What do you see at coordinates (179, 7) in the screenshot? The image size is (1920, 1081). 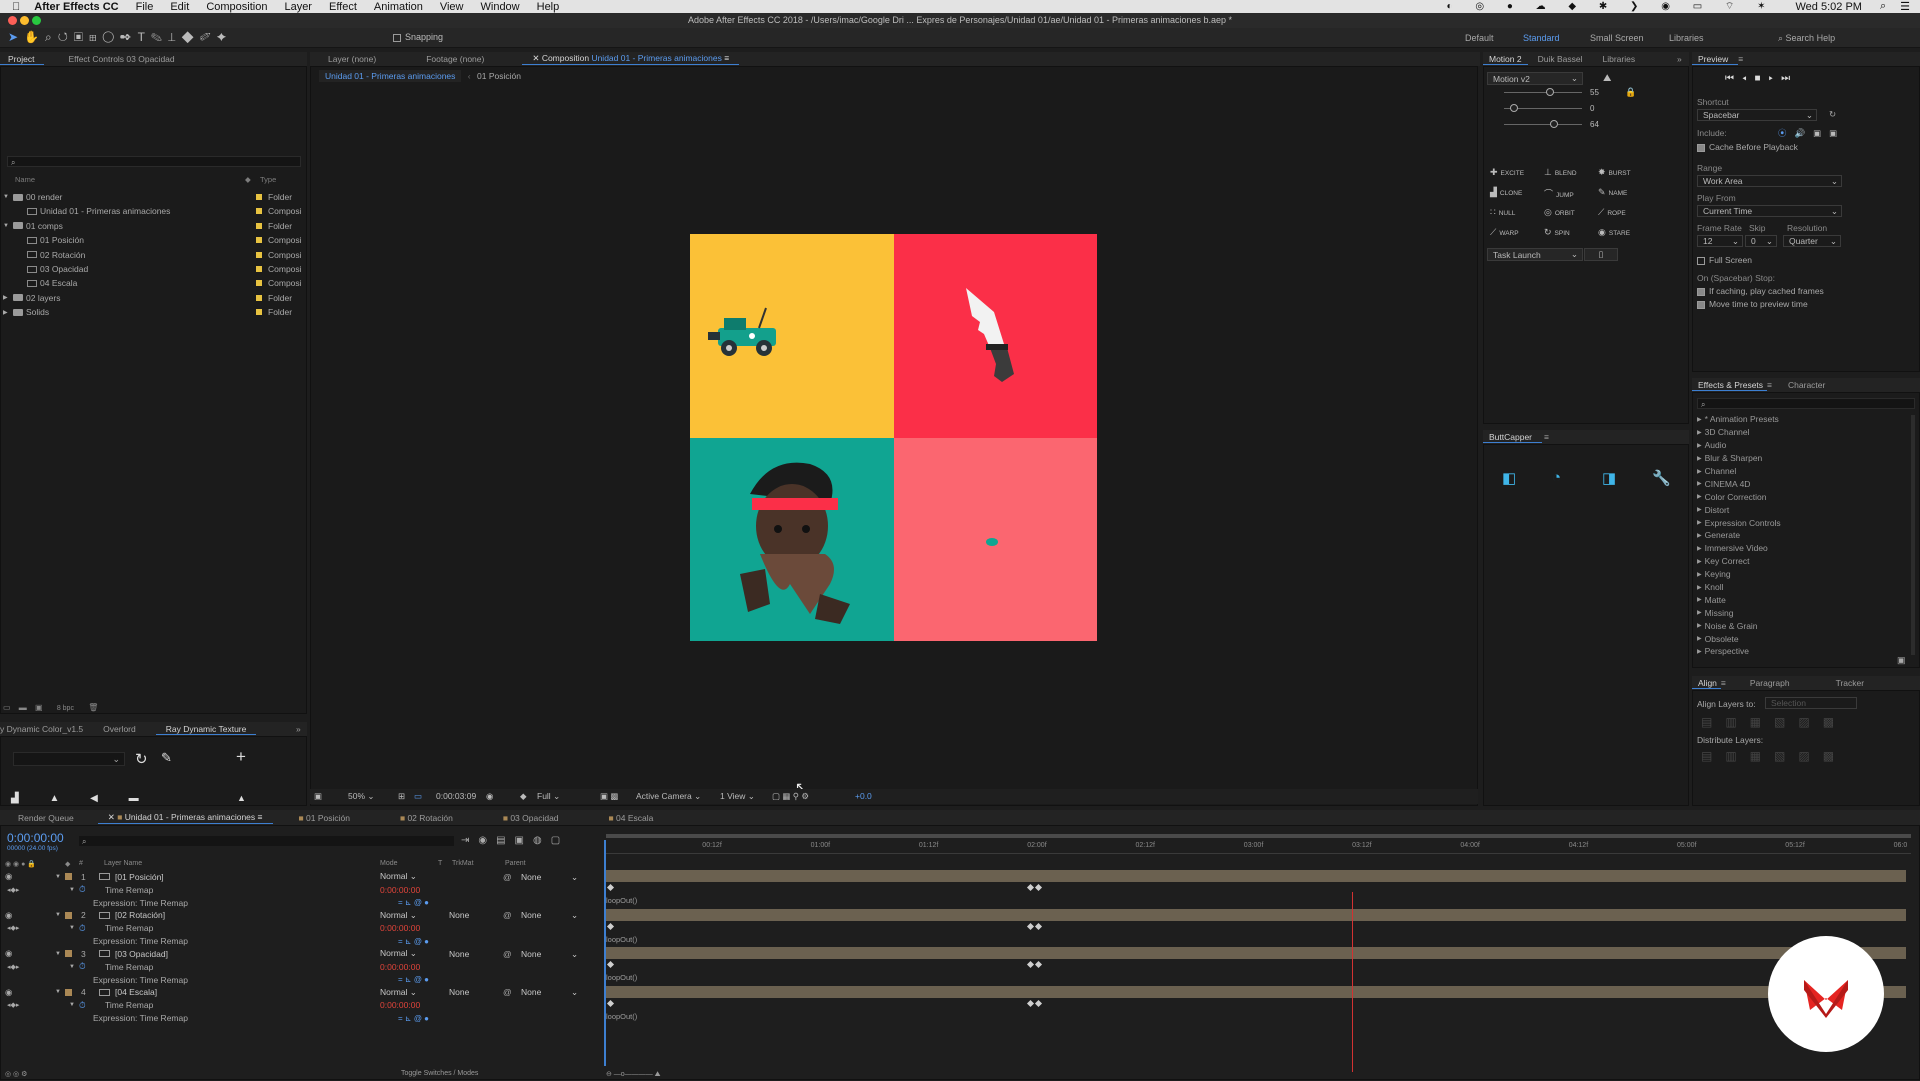 I see `menu-edit: Edit` at bounding box center [179, 7].